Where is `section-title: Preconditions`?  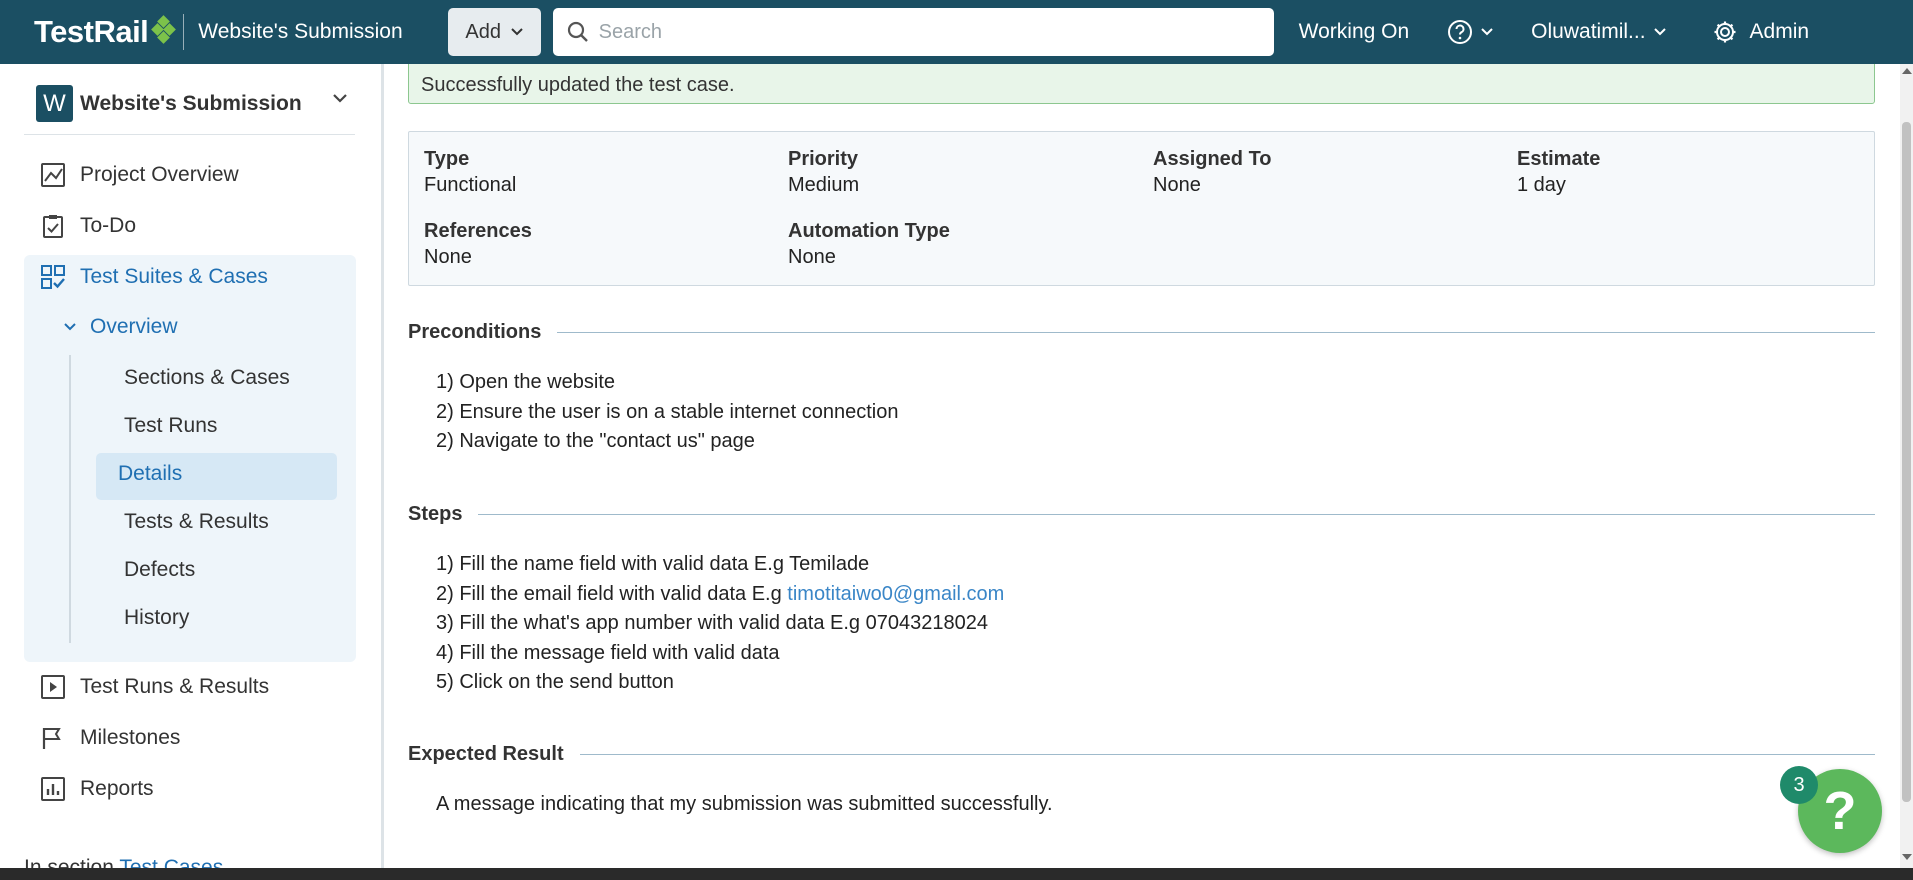
section-title: Preconditions is located at coordinates (475, 332).